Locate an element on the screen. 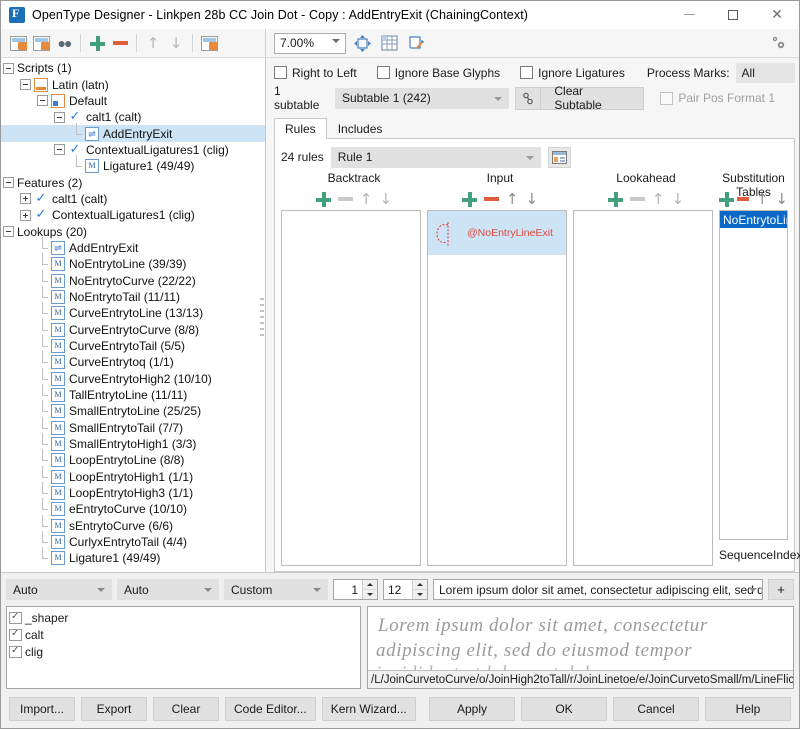 Image resolution: width=800 pixels, height=729 pixels. direction-select: Custom is located at coordinates (276, 589).